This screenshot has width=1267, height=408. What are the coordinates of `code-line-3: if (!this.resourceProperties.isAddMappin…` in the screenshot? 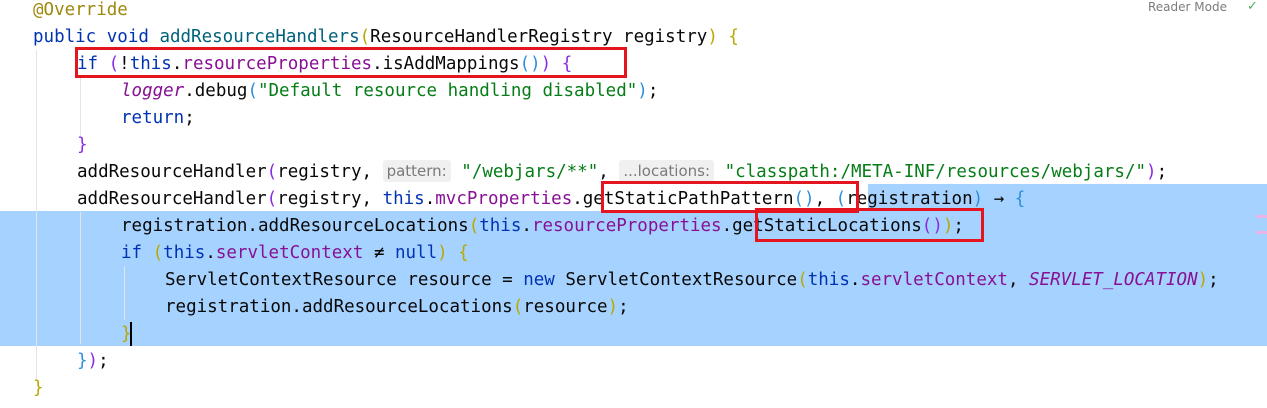 It's located at (286, 64).